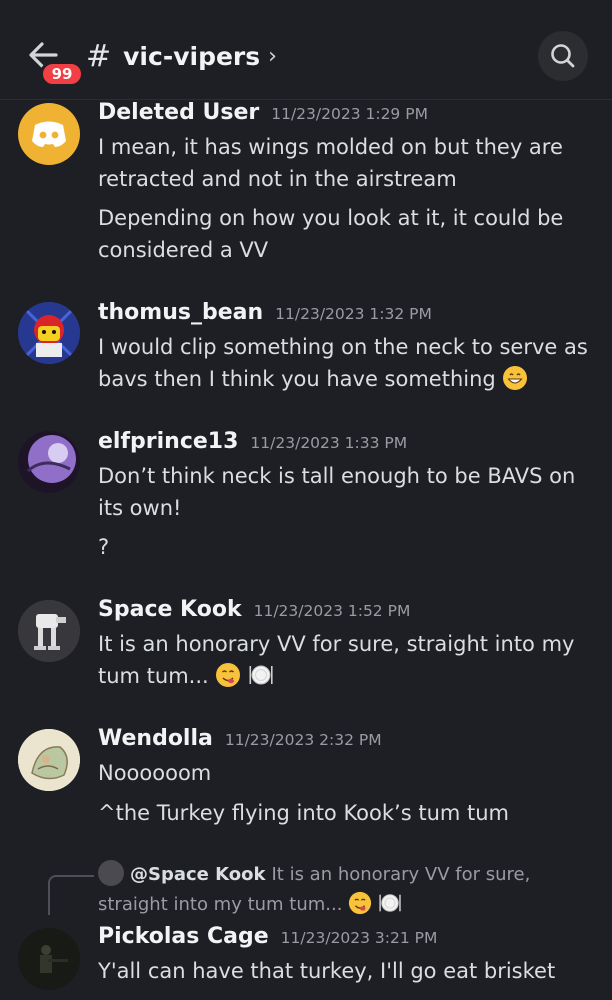 This screenshot has width=612, height=1000. What do you see at coordinates (353, 314) in the screenshot?
I see `message-timestamp: 11/23/2023 1:32 PM` at bounding box center [353, 314].